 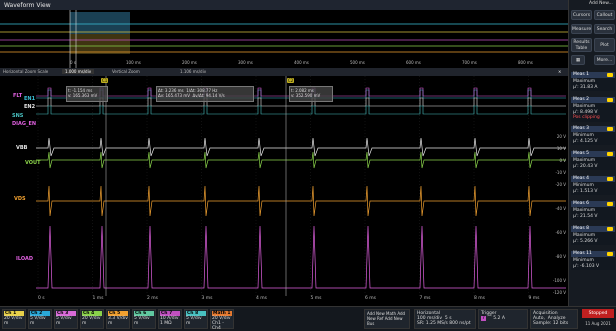 I want to click on label-vds: VDS, so click(x=20, y=199).